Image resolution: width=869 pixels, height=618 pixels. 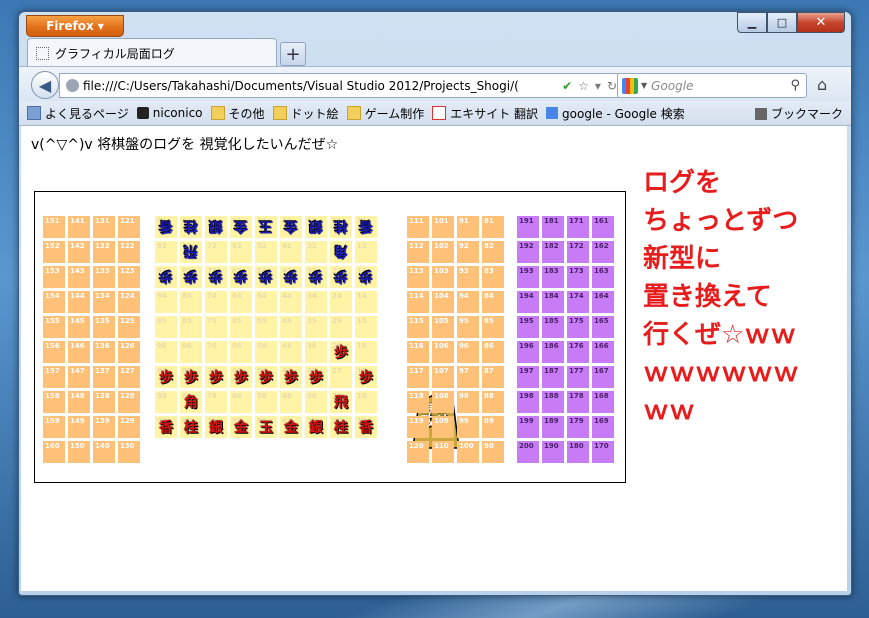 What do you see at coordinates (418, 252) in the screenshot?
I see `board-cell: 112` at bounding box center [418, 252].